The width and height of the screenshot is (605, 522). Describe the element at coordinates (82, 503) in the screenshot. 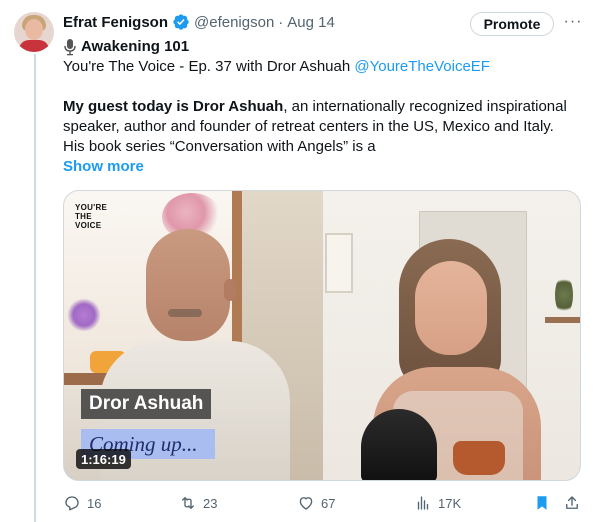

I see `reply-button: 16` at that location.